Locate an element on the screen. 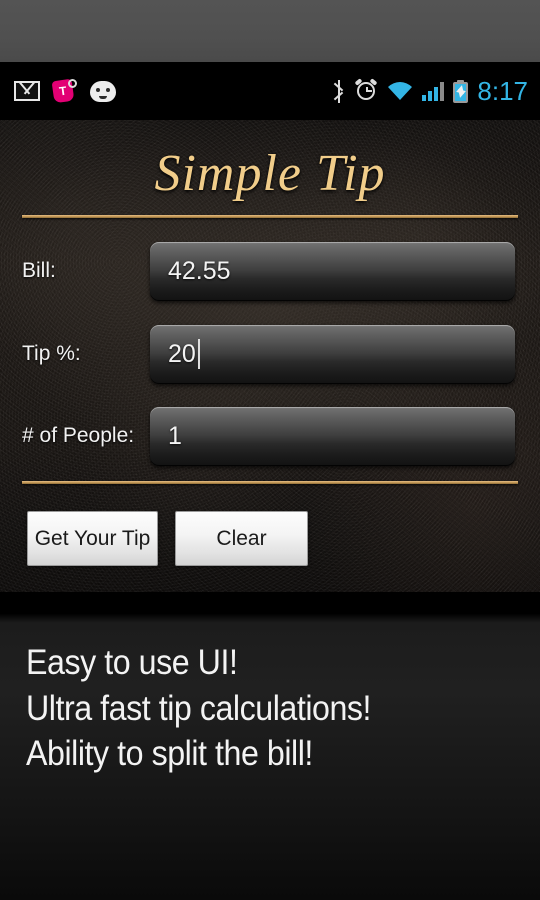 This screenshot has height=900, width=540. get-your-tip-button: Get Your Tip is located at coordinates (92, 538).